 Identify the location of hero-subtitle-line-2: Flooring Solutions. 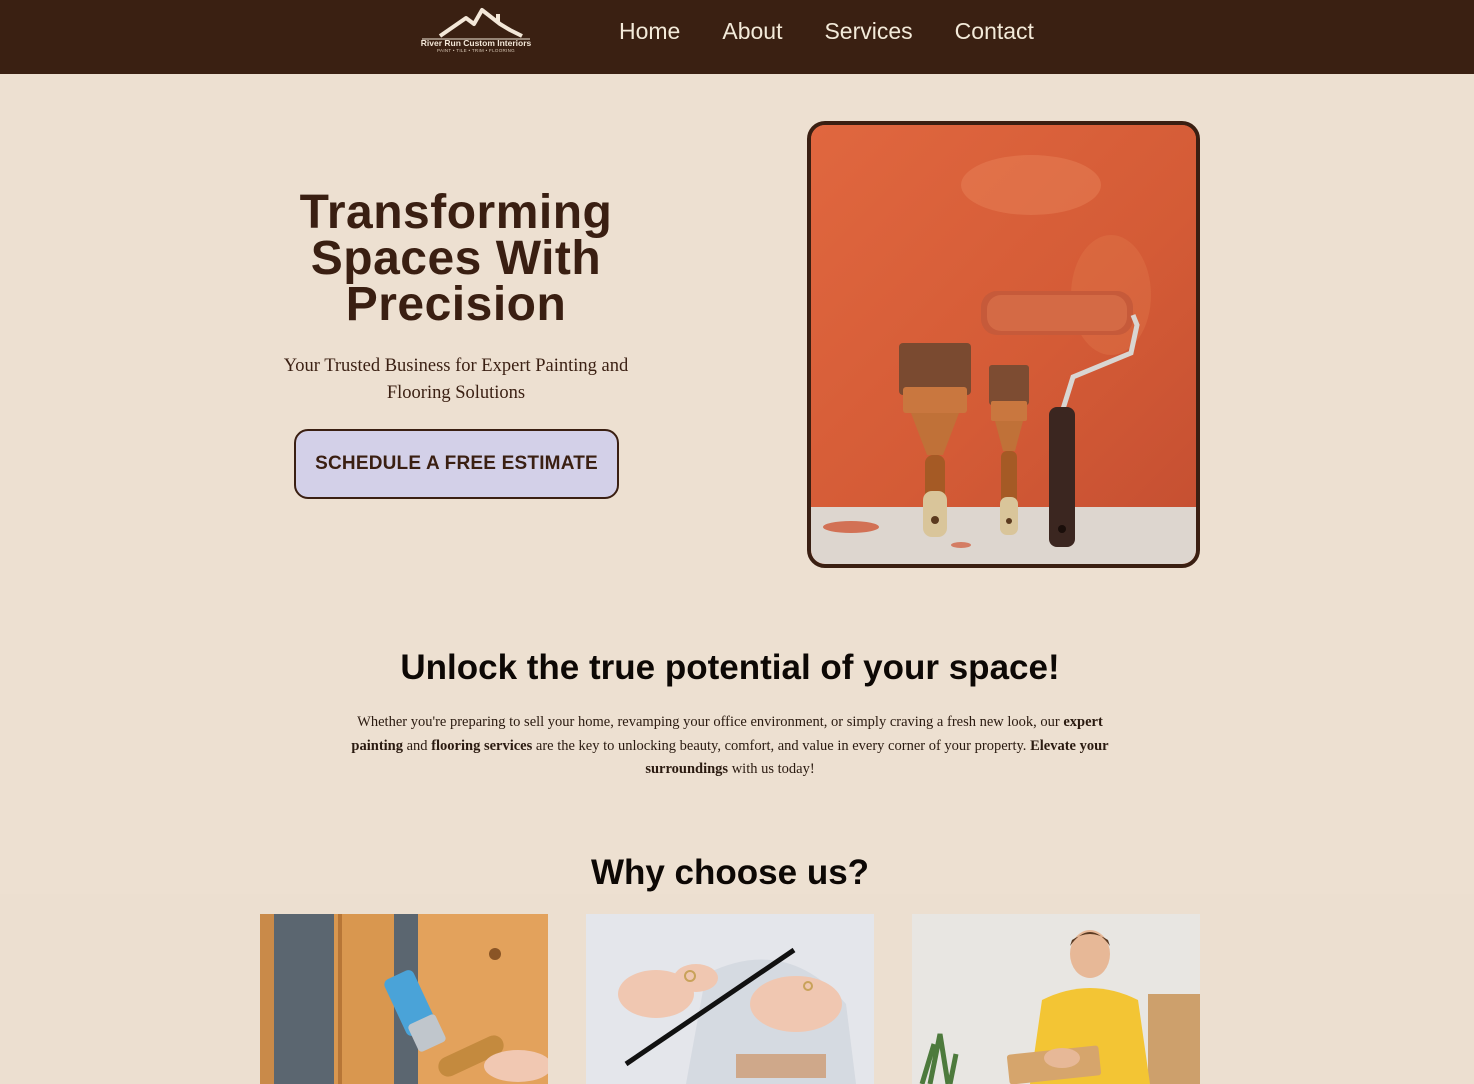
(456, 393).